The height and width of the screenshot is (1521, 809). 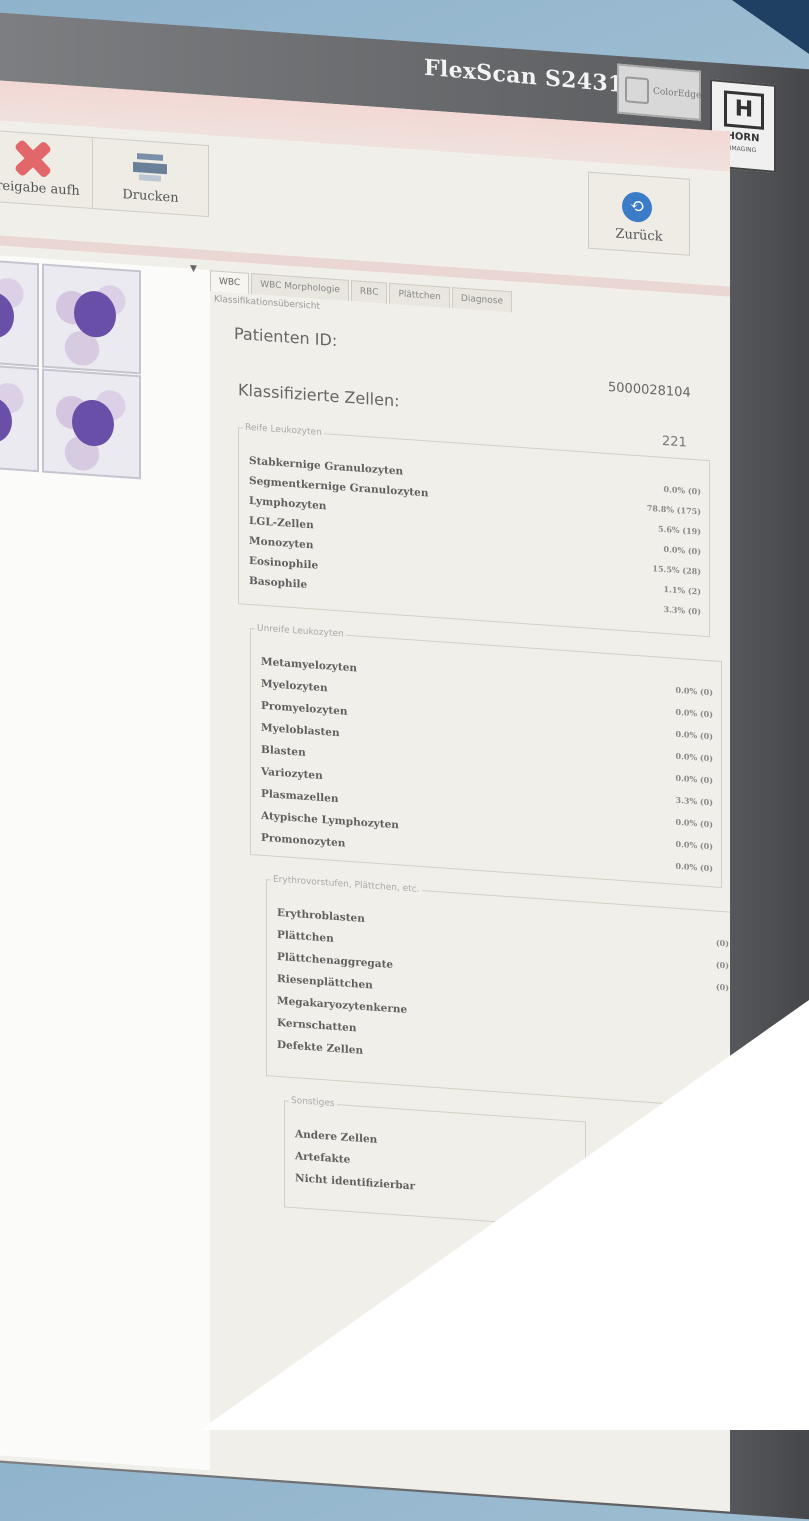 What do you see at coordinates (31, 157) in the screenshot?
I see `close-x-icon` at bounding box center [31, 157].